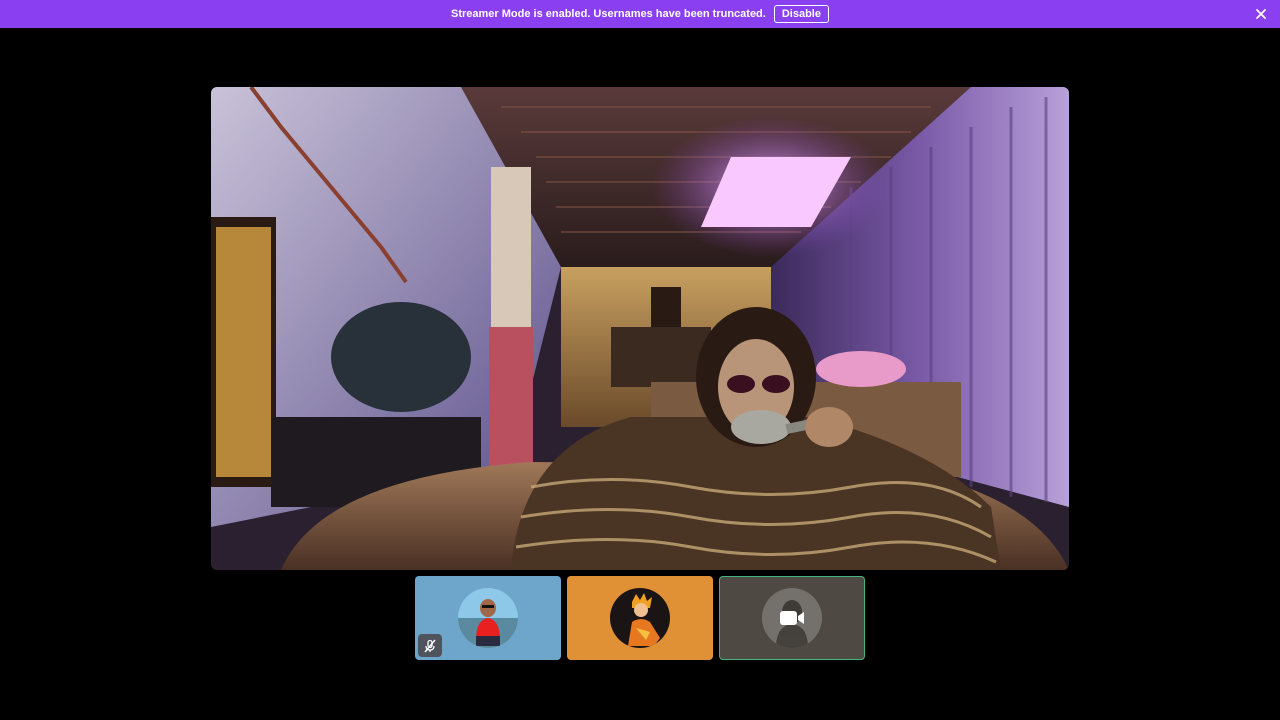  I want to click on video-camera-icon, so click(792, 618).